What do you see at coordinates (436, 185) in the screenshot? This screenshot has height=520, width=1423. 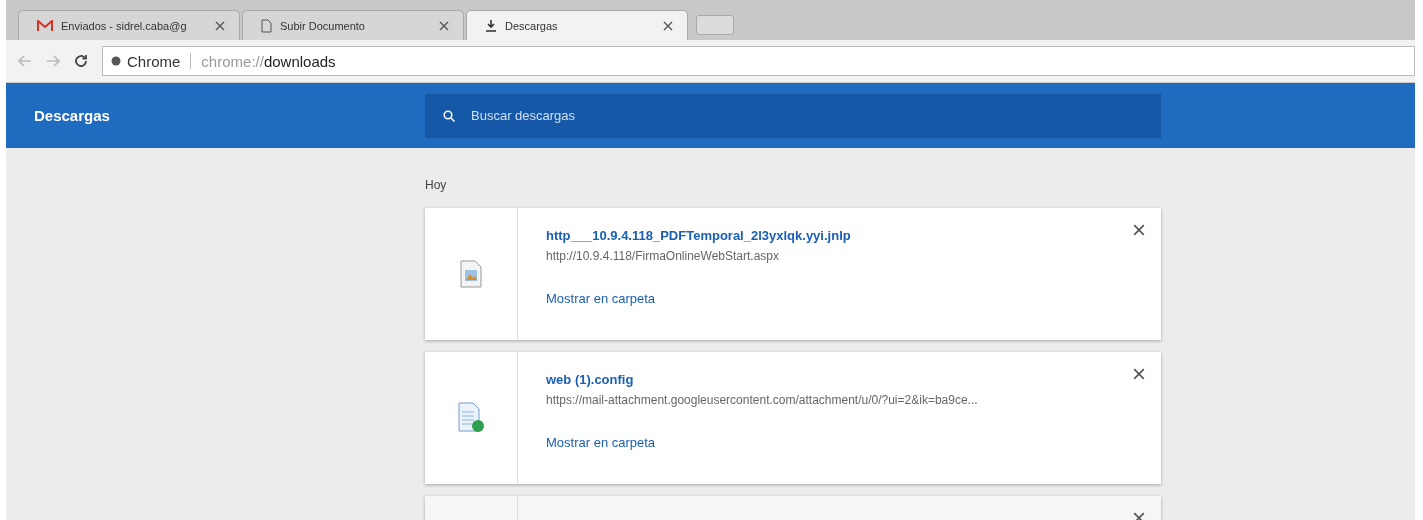 I see `date-heading: Hoy` at bounding box center [436, 185].